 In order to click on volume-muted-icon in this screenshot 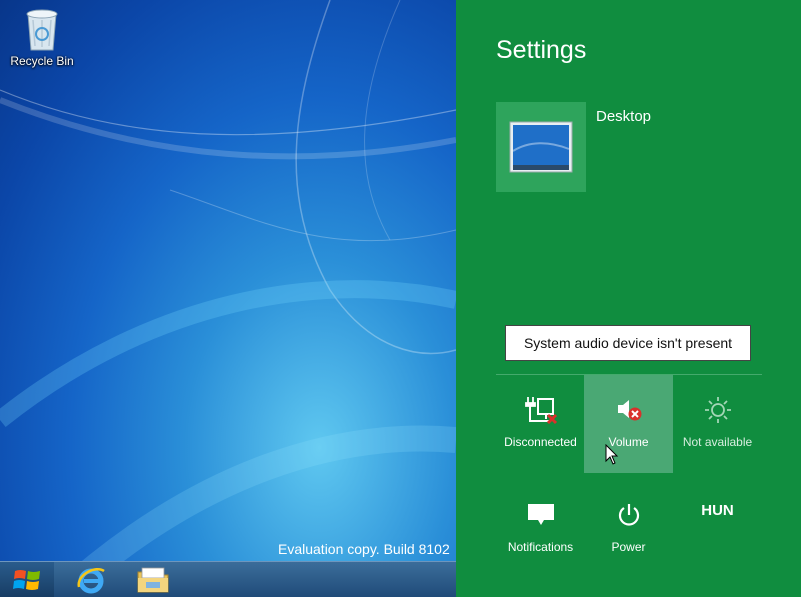, I will do `click(629, 410)`.